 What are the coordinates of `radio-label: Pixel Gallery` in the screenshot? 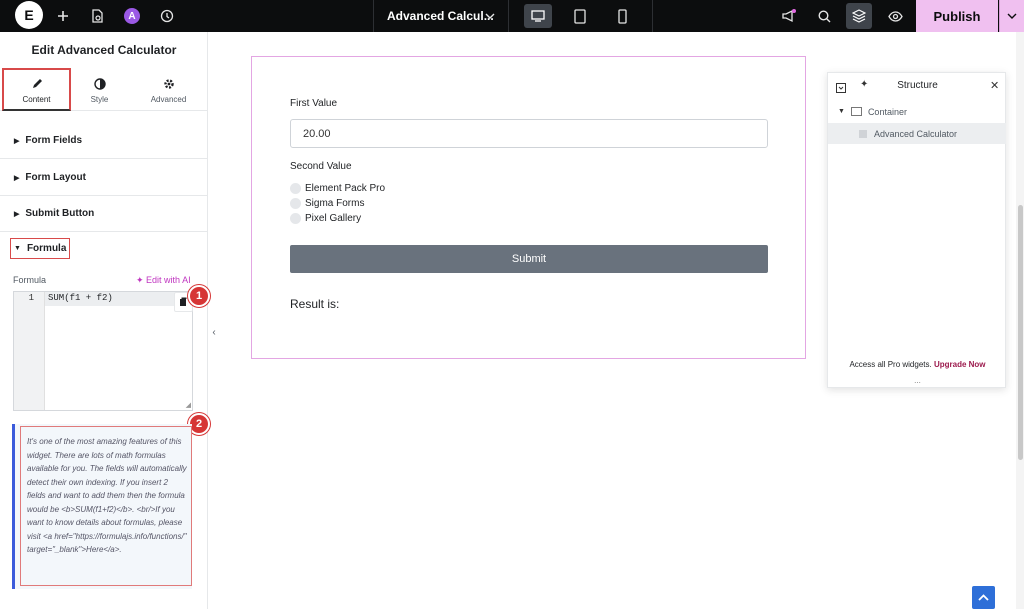 It's located at (333, 218).